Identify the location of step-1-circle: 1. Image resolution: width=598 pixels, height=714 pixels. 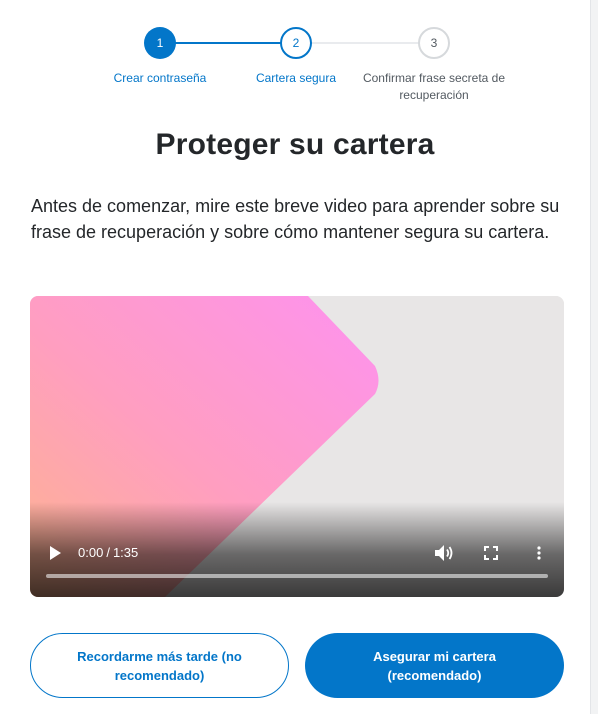
(160, 43).